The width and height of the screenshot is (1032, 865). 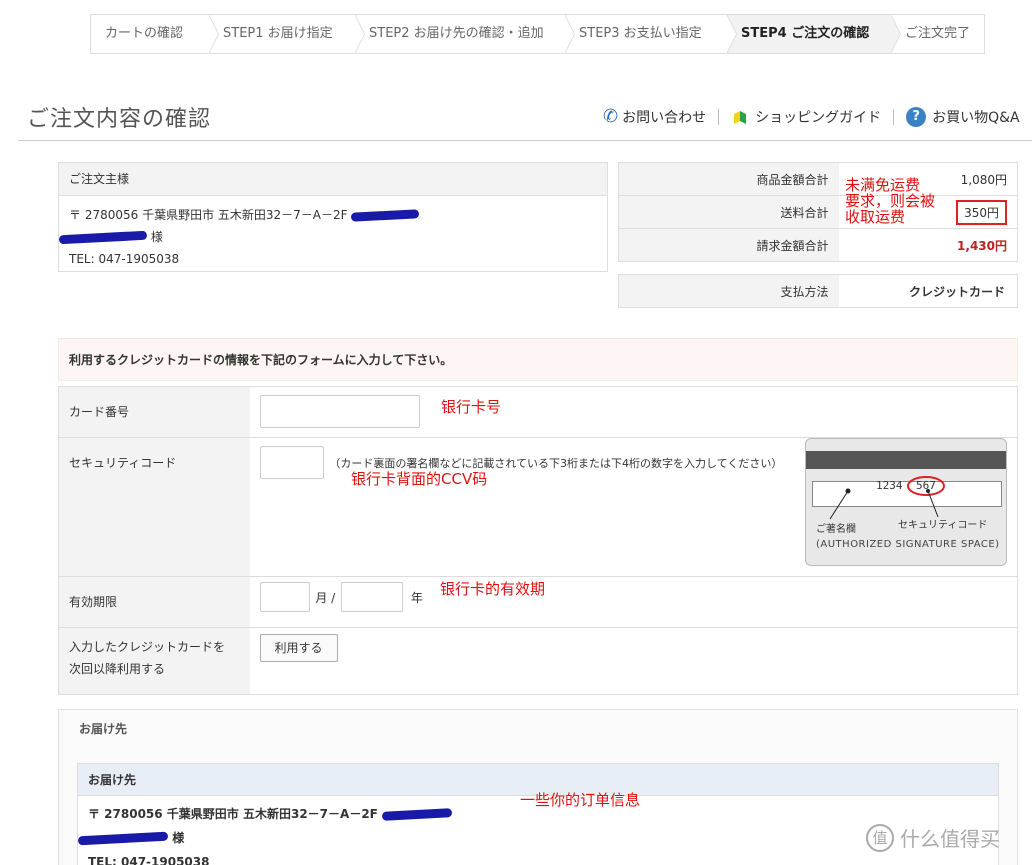 I want to click on page-title: ご注文内容の確認, so click(x=119, y=119).